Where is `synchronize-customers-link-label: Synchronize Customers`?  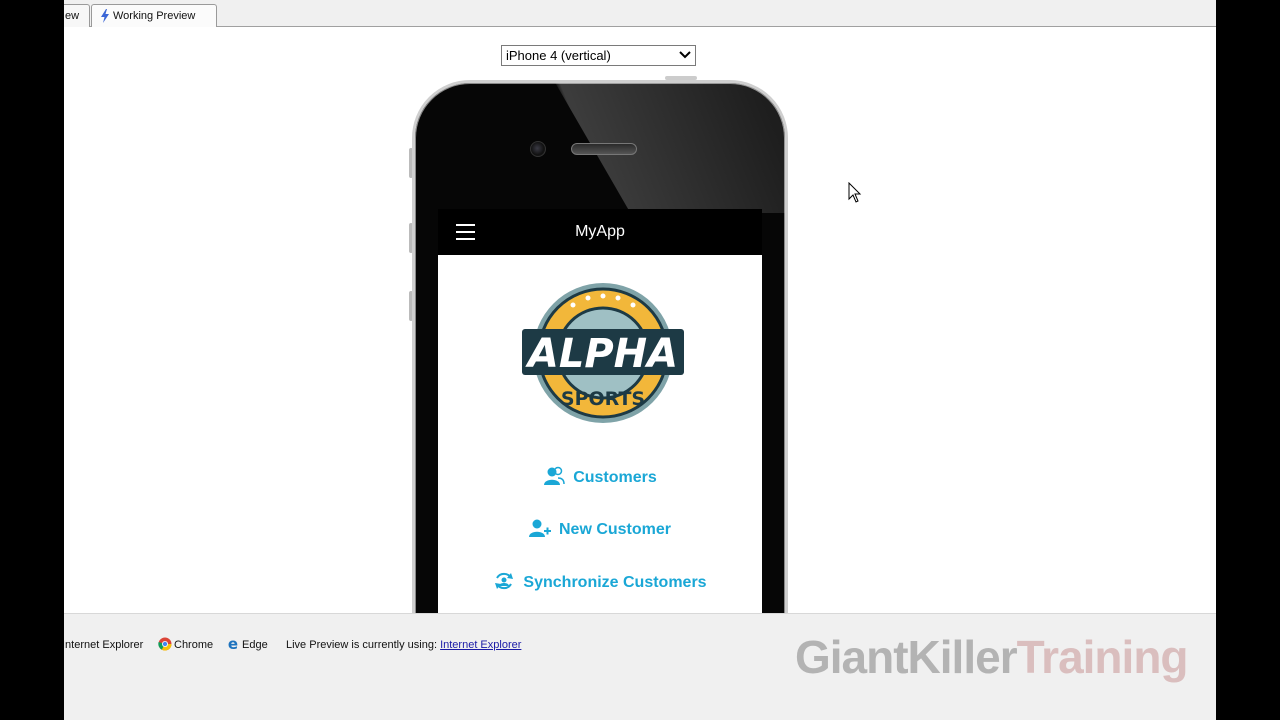
synchronize-customers-link-label: Synchronize Customers is located at coordinates (615, 582).